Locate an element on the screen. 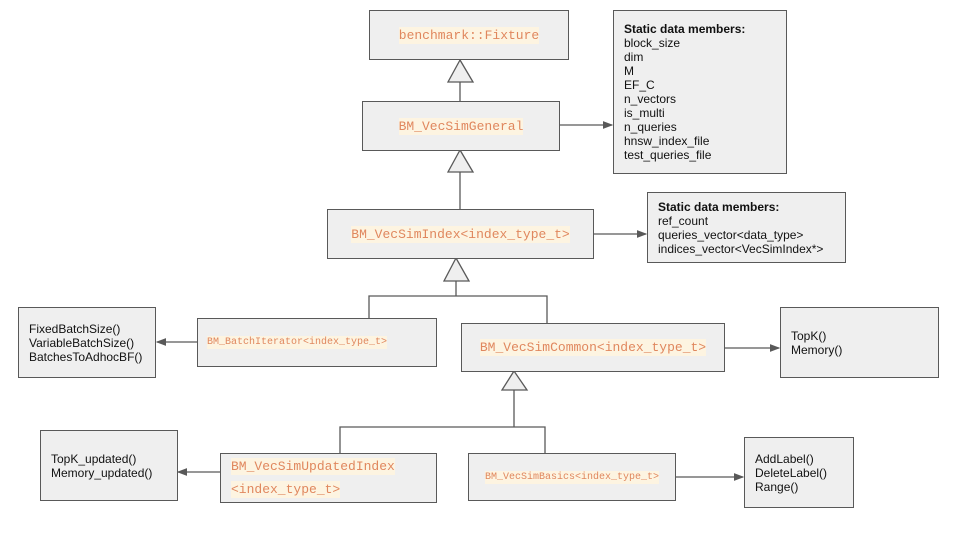 This screenshot has width=960, height=540. note-item: queries_vector<data_type> is located at coordinates (731, 234).